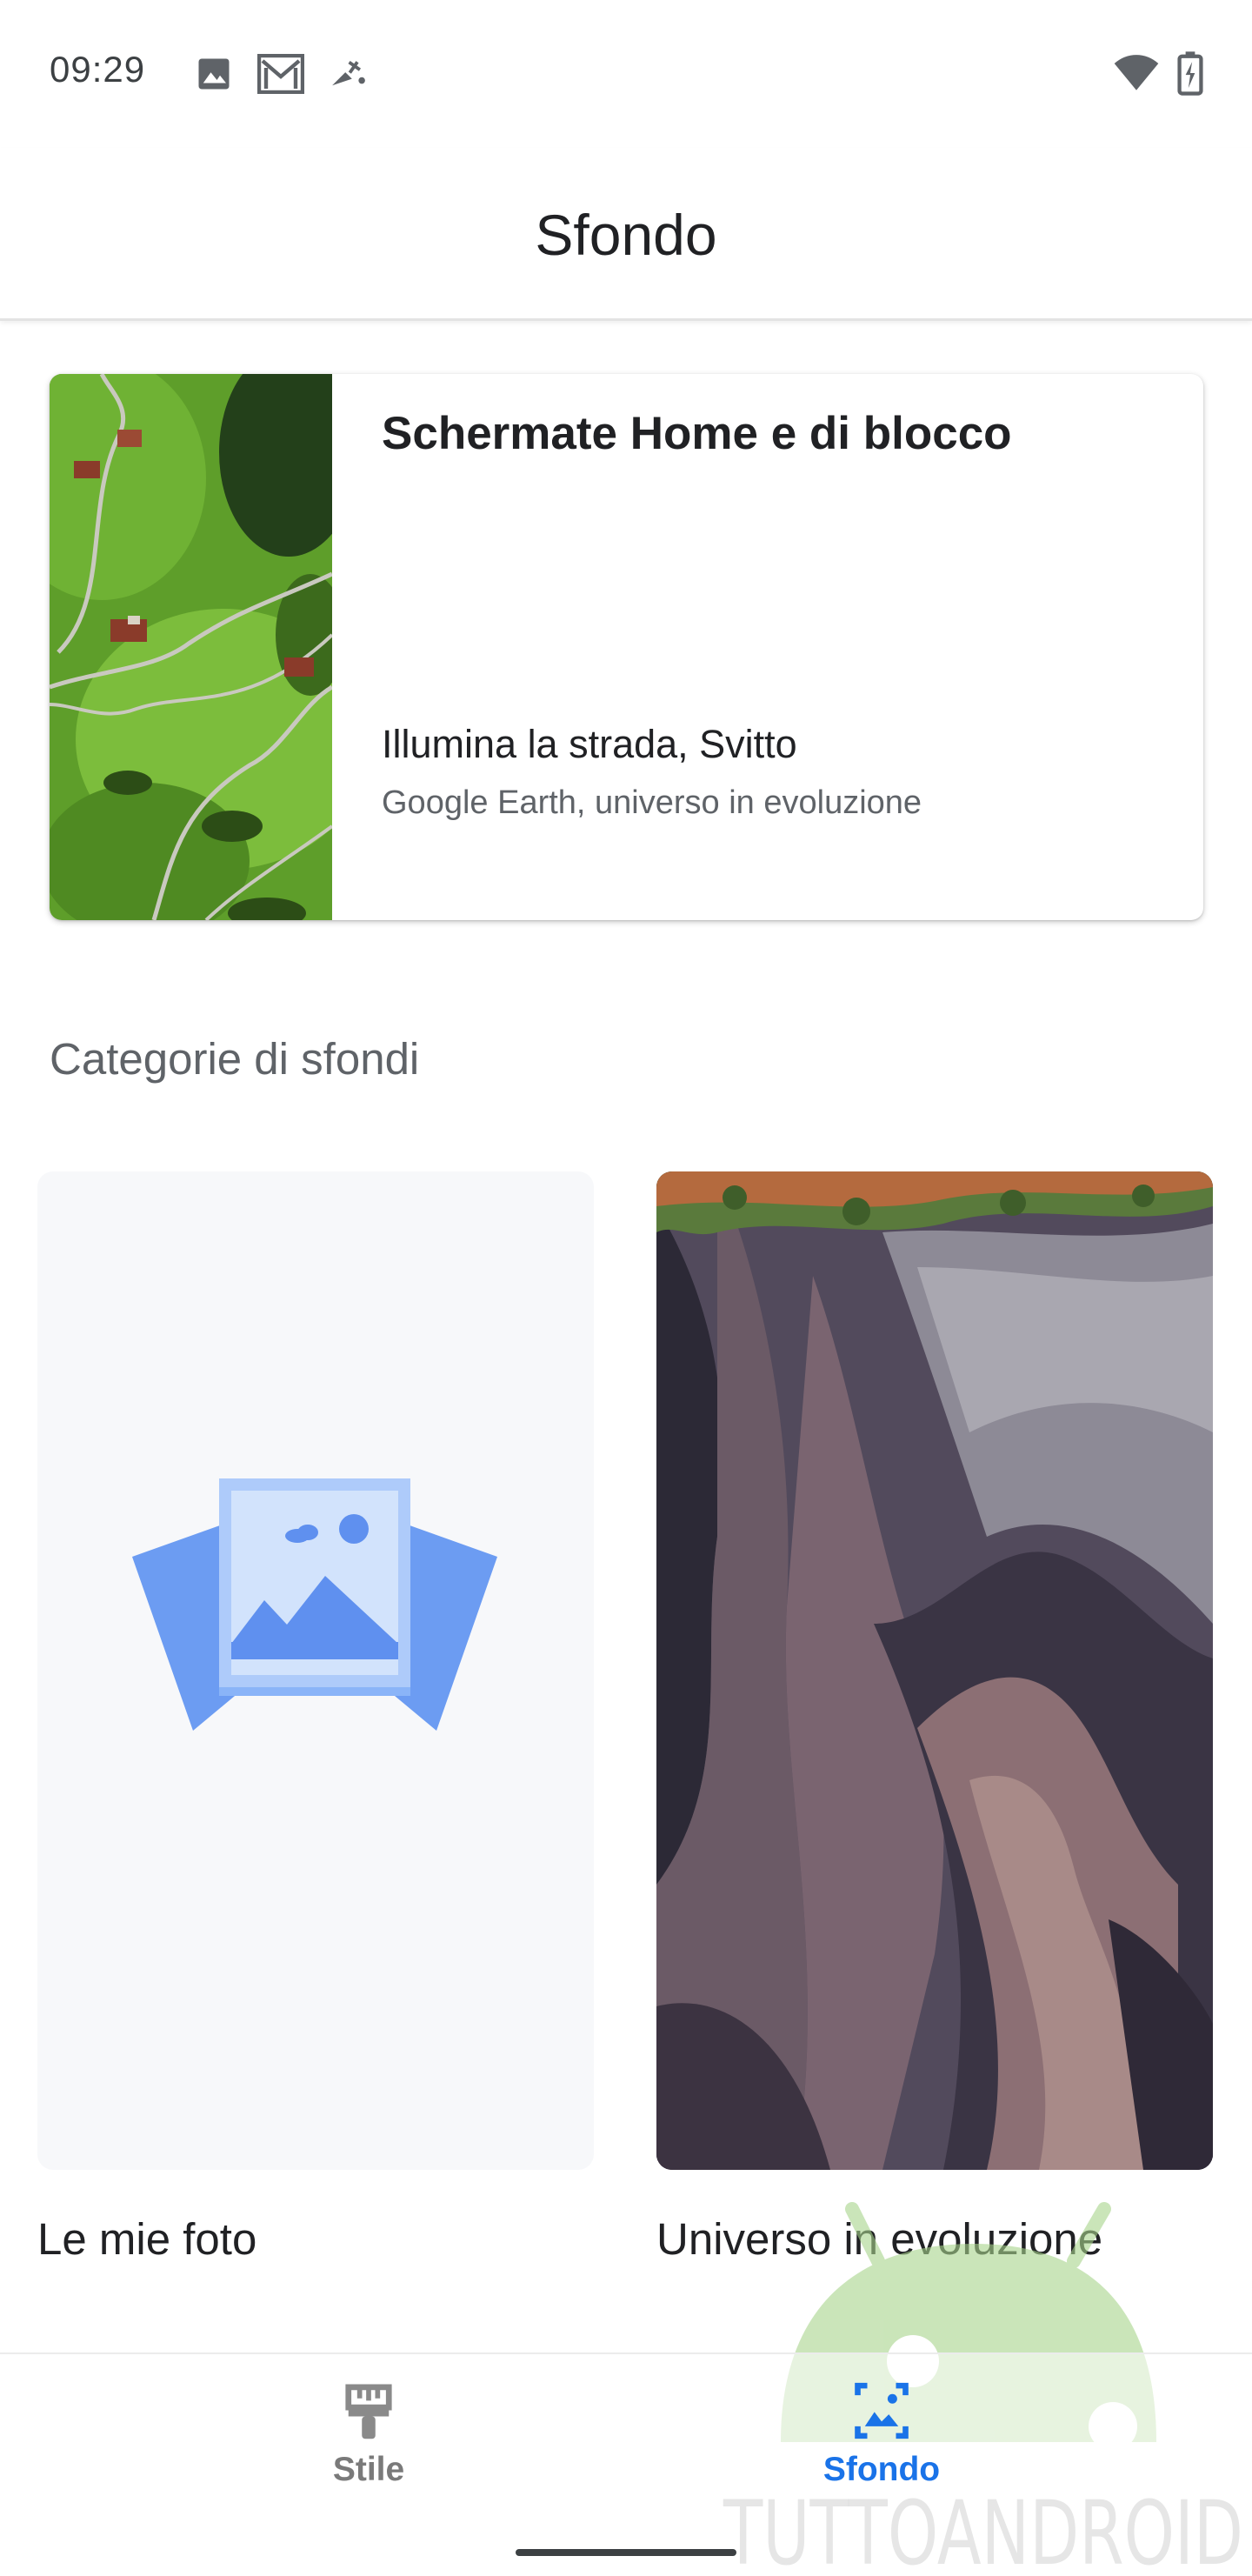  Describe the element at coordinates (589, 744) in the screenshot. I see `current-wallpaper-name: Illumina la strada, Svitto` at that location.